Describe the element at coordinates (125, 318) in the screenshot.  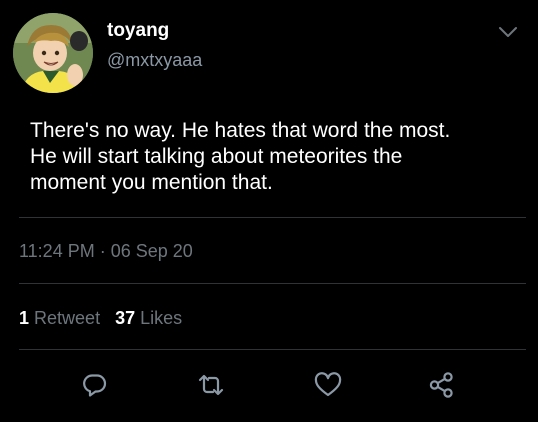
I see `likes-count: 37` at that location.